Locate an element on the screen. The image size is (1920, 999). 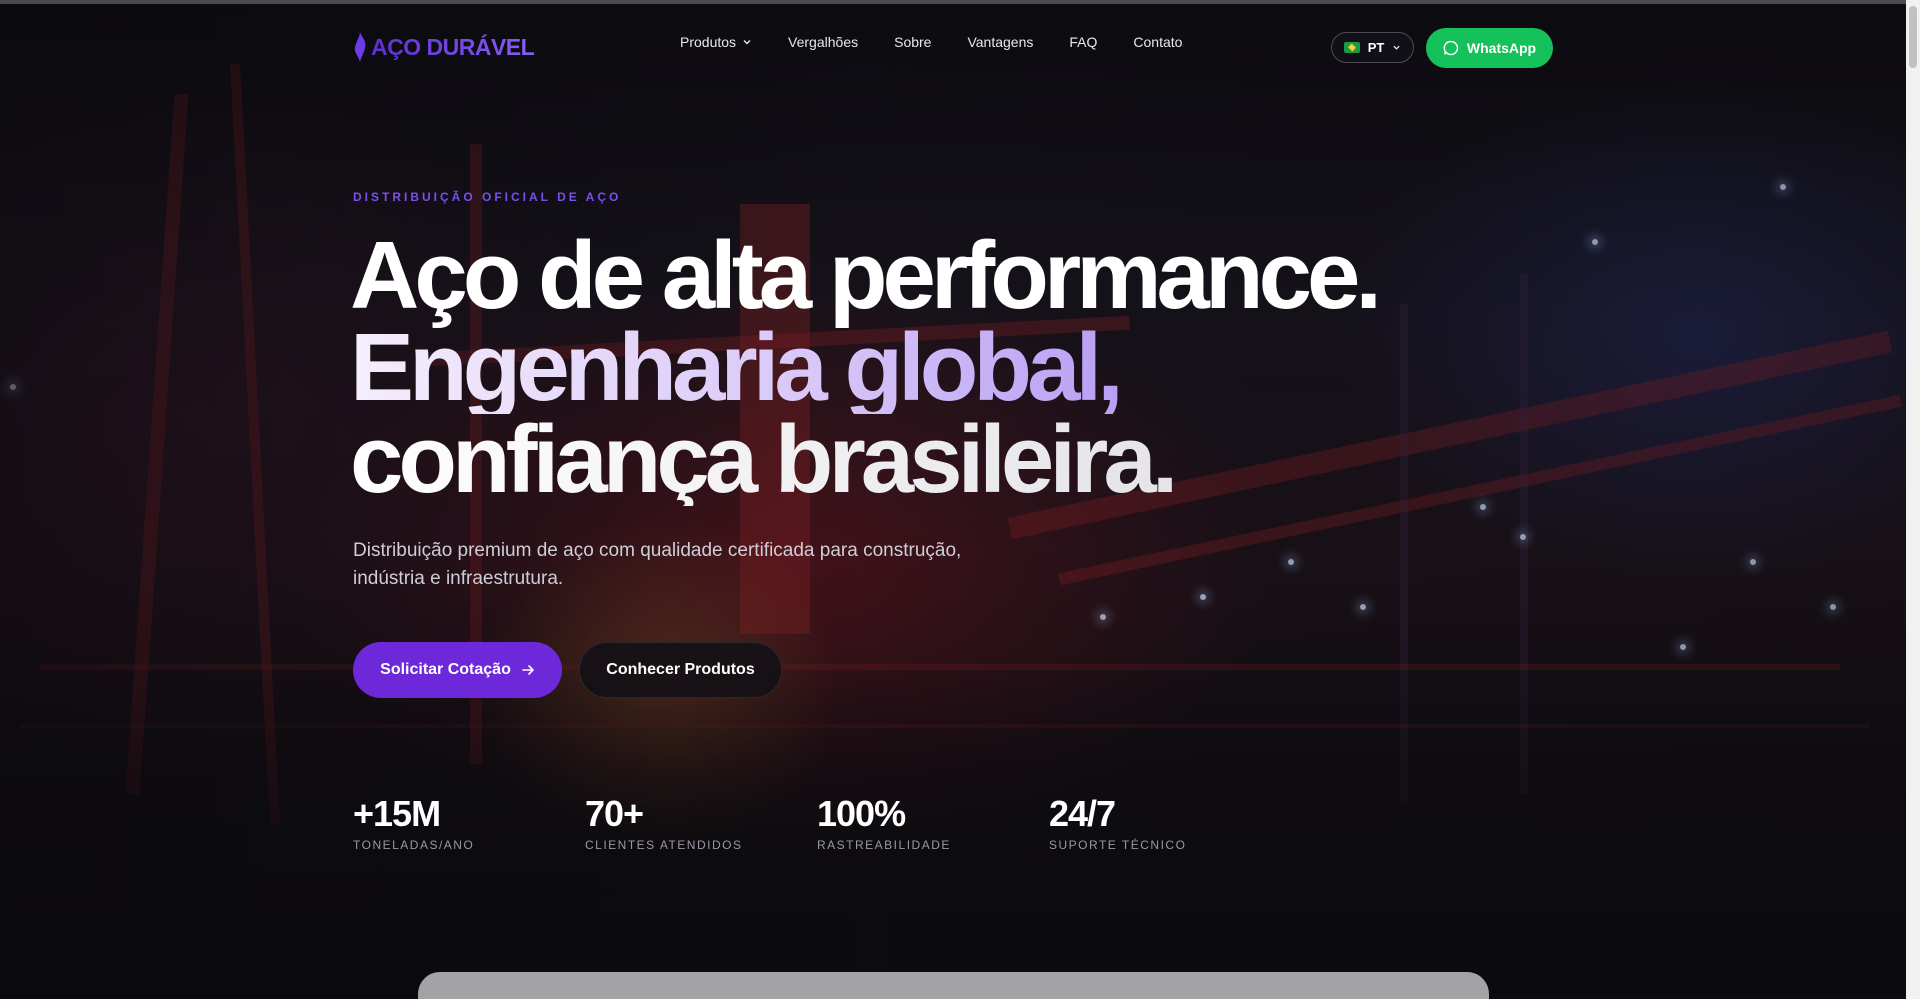
stat-item: 24/7 SUPORTE TÉCNICO is located at coordinates (1165, 823).